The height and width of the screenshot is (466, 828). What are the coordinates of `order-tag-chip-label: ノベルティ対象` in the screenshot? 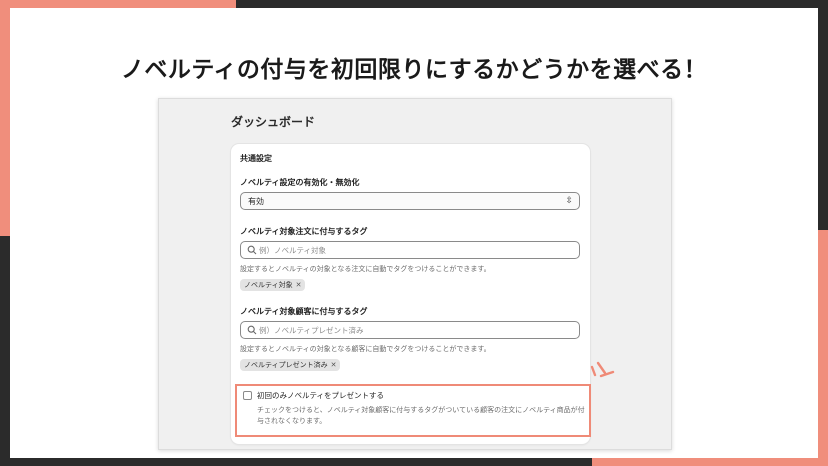 It's located at (268, 285).